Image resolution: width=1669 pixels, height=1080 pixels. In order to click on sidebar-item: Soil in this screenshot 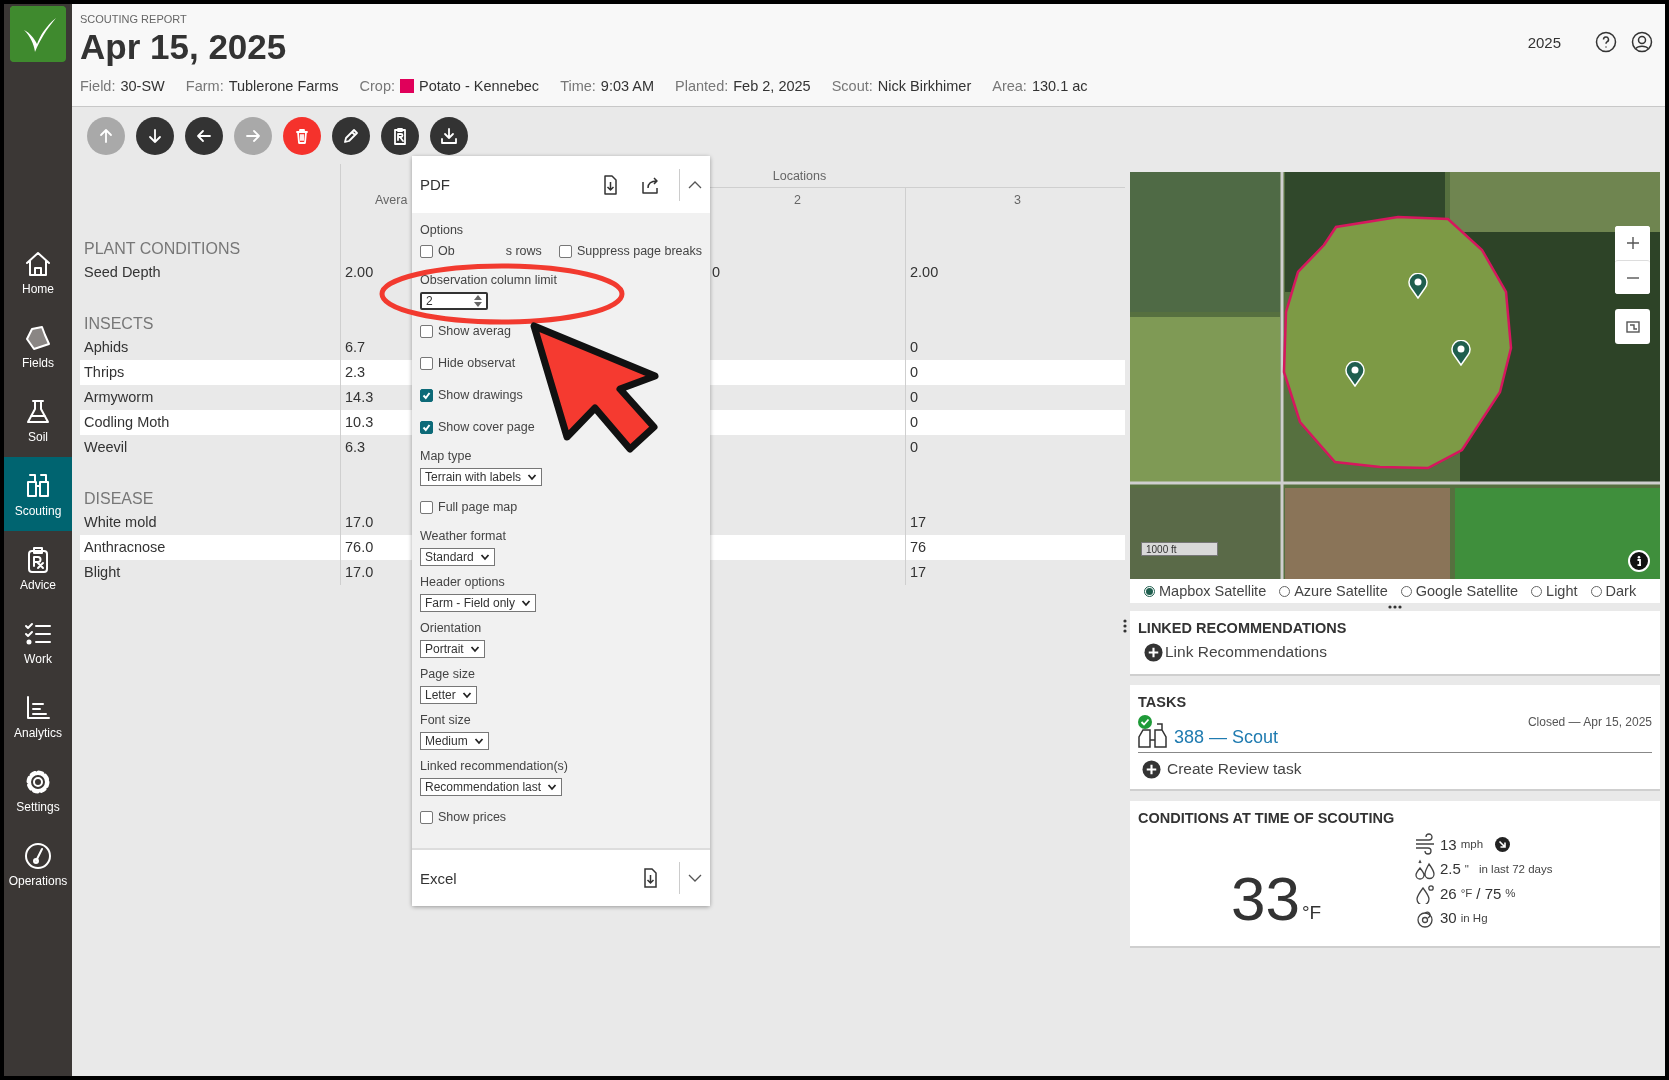, I will do `click(38, 420)`.